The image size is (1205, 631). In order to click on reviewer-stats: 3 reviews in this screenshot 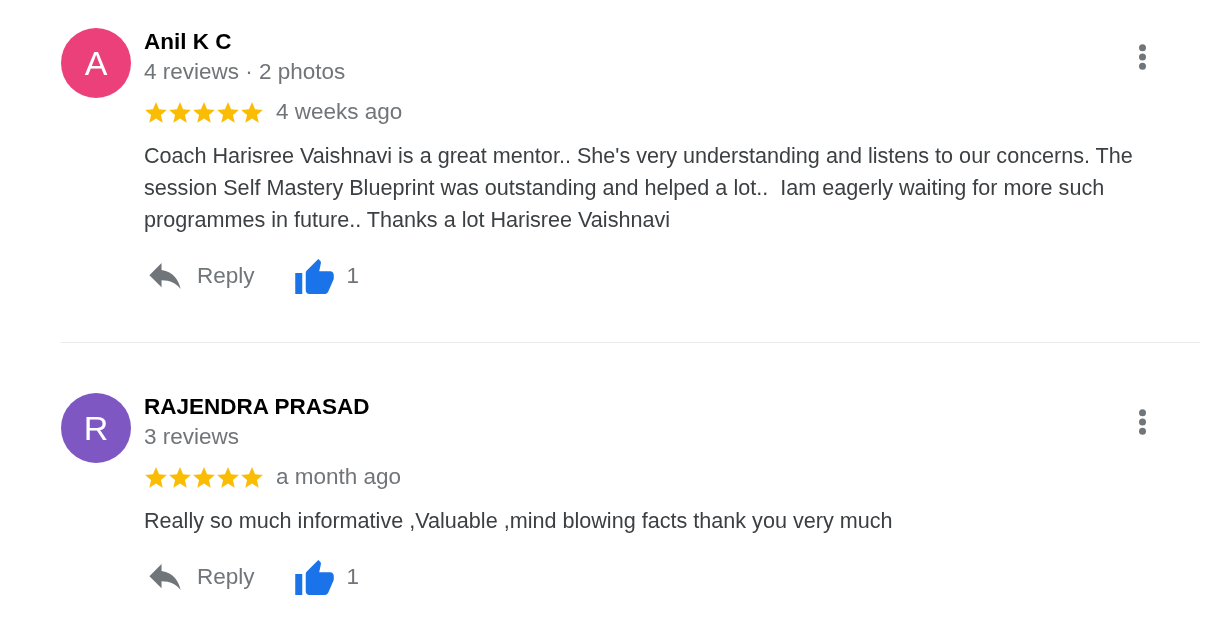, I will do `click(192, 437)`.